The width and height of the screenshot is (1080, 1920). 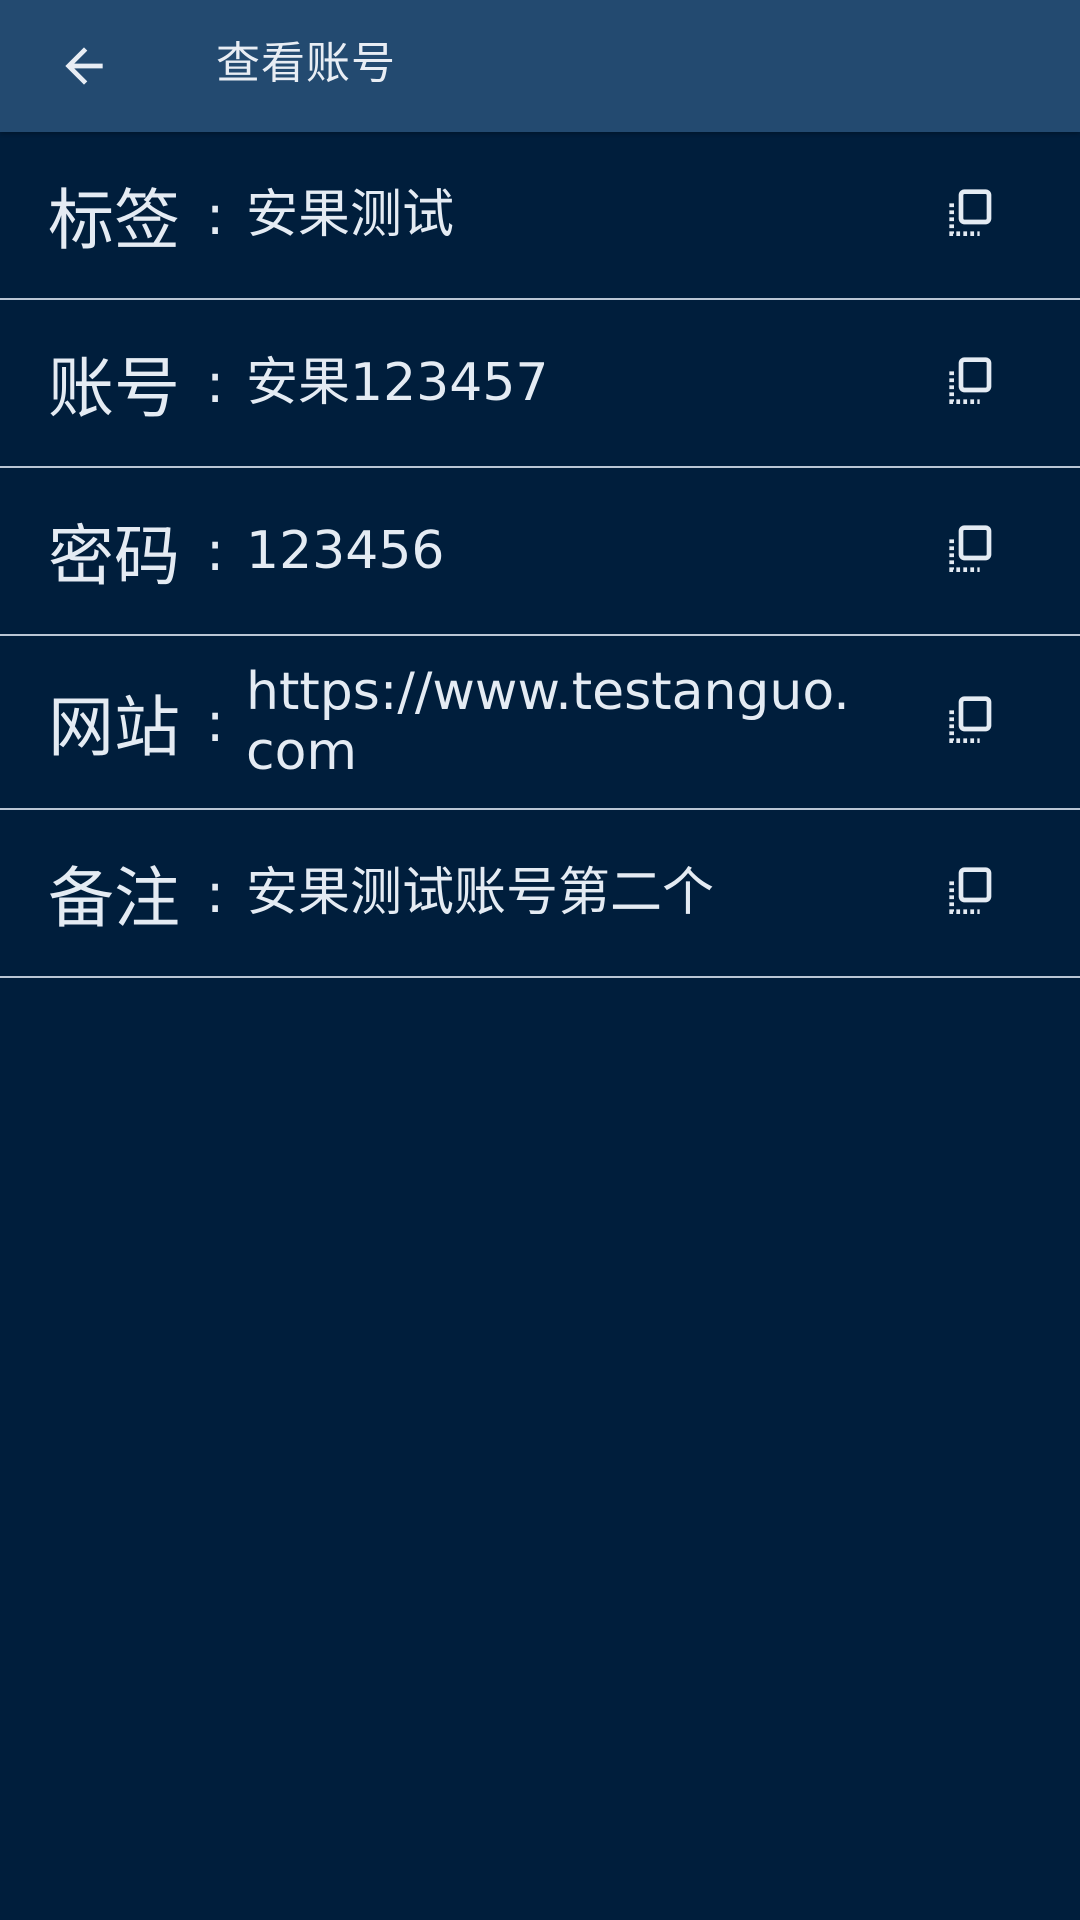 I want to click on copy-label-button, so click(x=968, y=215).